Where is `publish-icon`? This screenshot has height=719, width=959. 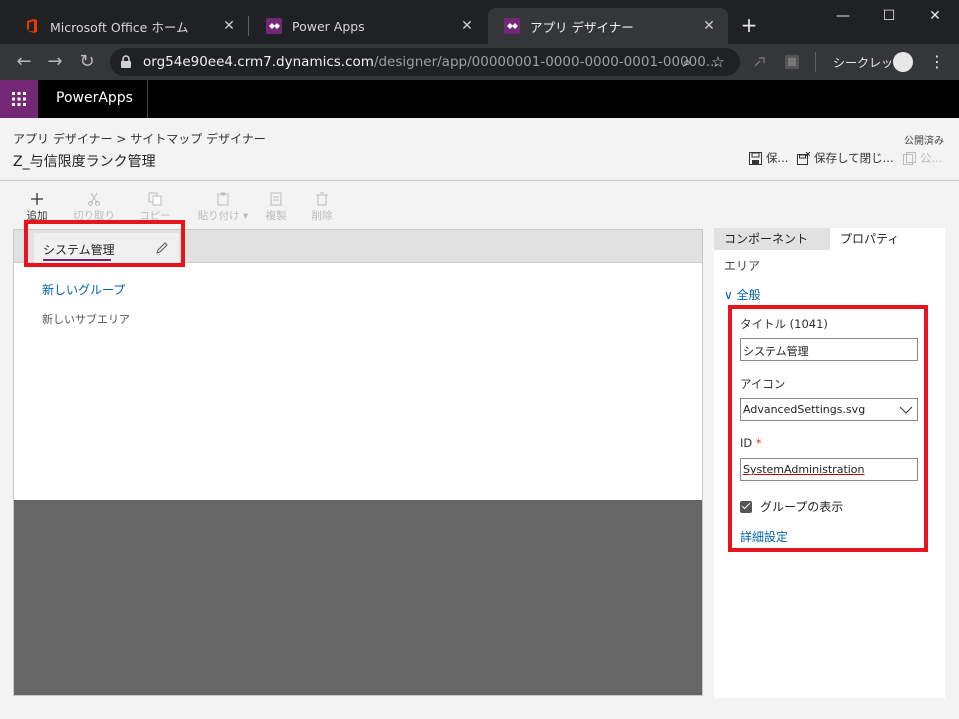
publish-icon is located at coordinates (909, 158).